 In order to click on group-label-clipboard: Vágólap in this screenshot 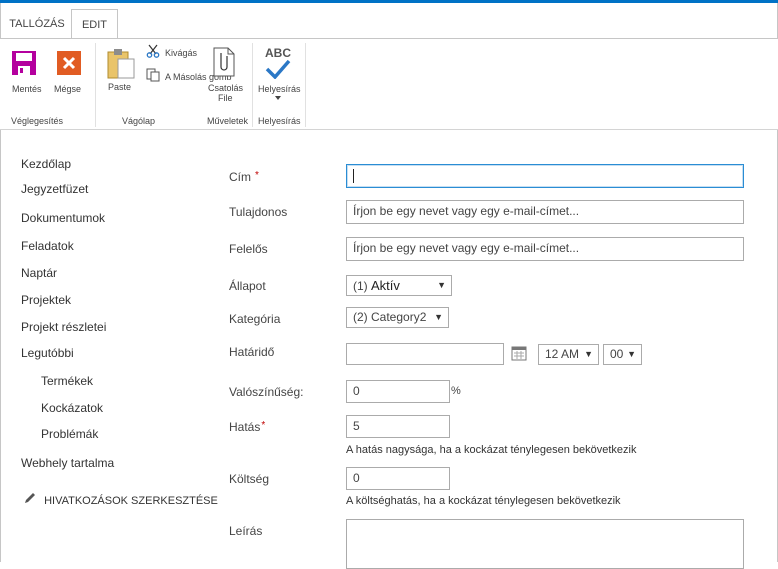, I will do `click(139, 121)`.